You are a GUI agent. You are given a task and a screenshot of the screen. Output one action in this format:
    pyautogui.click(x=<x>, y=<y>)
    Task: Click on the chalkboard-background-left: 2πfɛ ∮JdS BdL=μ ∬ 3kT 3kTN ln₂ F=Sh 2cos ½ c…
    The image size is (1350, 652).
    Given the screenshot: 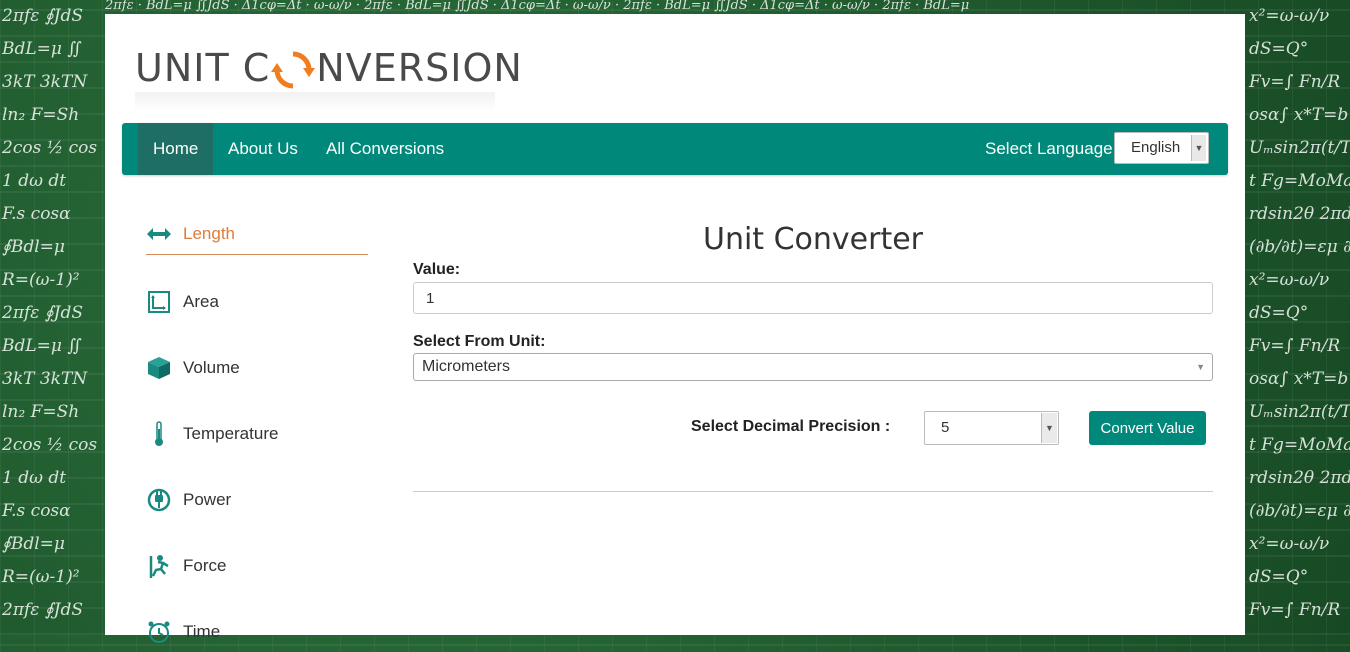 What is the action you would take?
    pyautogui.click(x=50, y=320)
    